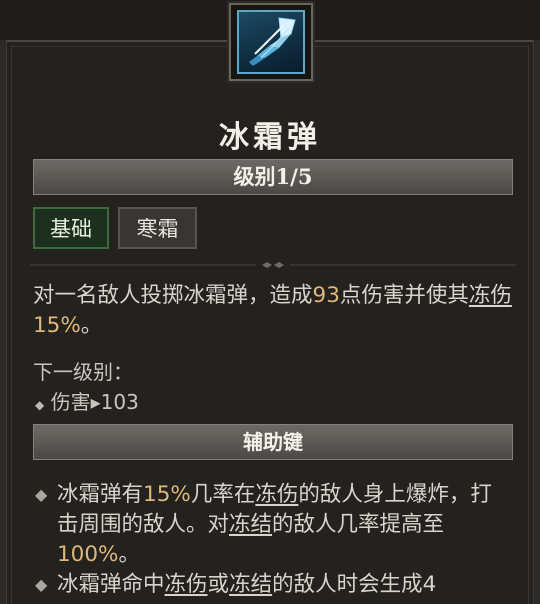  I want to click on next-level-label: 下一级别：, so click(83, 372).